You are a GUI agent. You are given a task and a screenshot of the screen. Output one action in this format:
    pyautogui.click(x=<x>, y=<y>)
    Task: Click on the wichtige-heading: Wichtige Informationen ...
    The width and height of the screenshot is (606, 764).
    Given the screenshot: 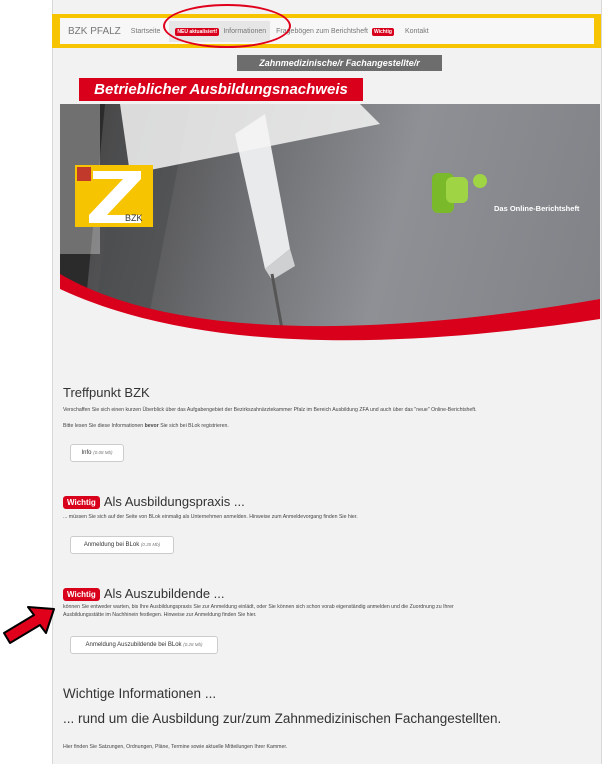 What is the action you would take?
    pyautogui.click(x=140, y=693)
    